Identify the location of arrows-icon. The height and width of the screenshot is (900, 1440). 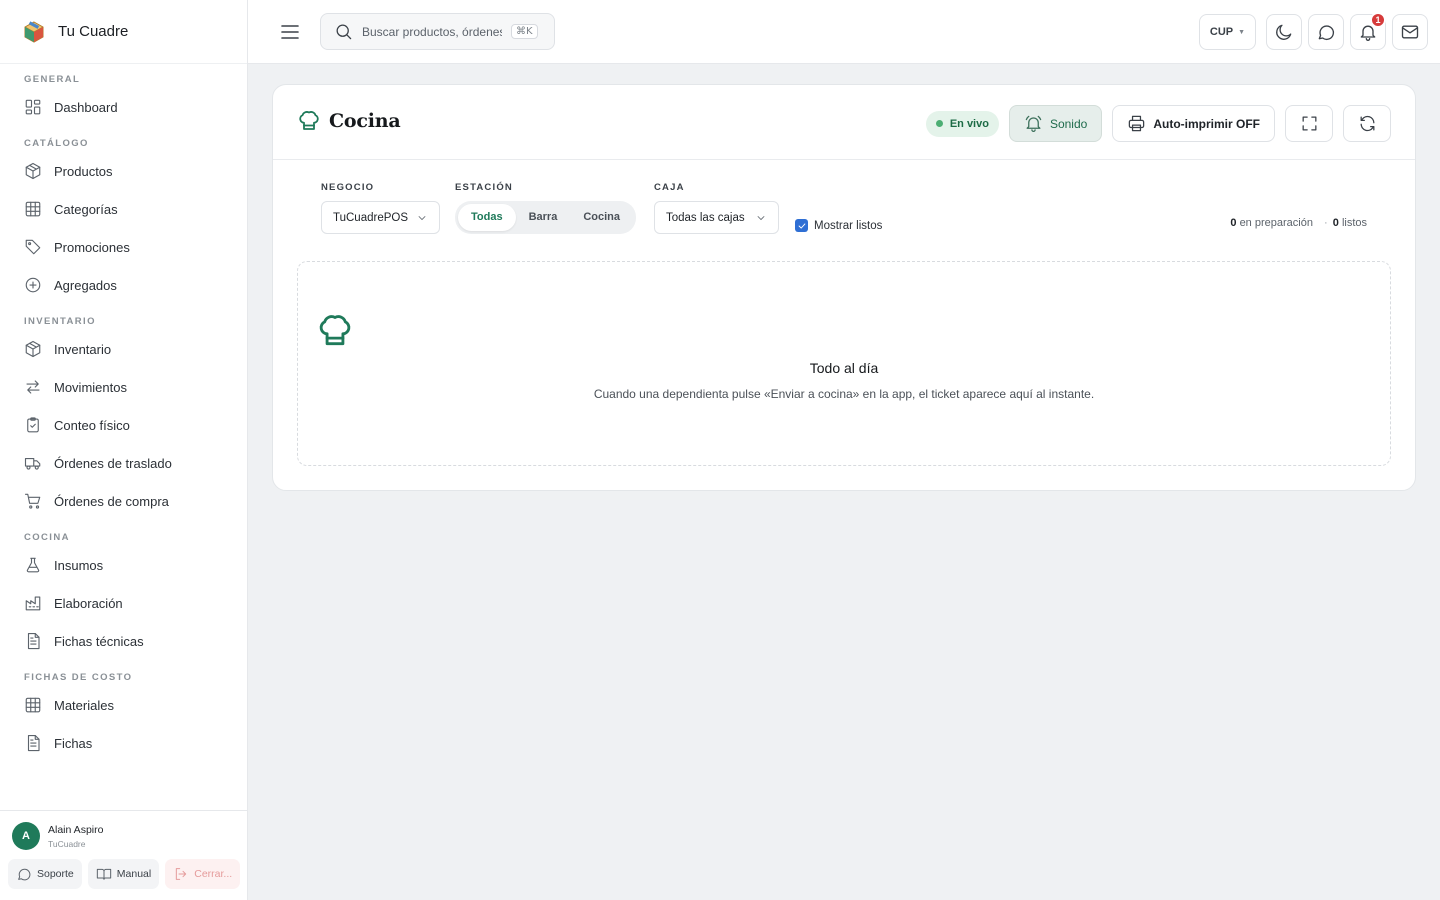
(33, 387).